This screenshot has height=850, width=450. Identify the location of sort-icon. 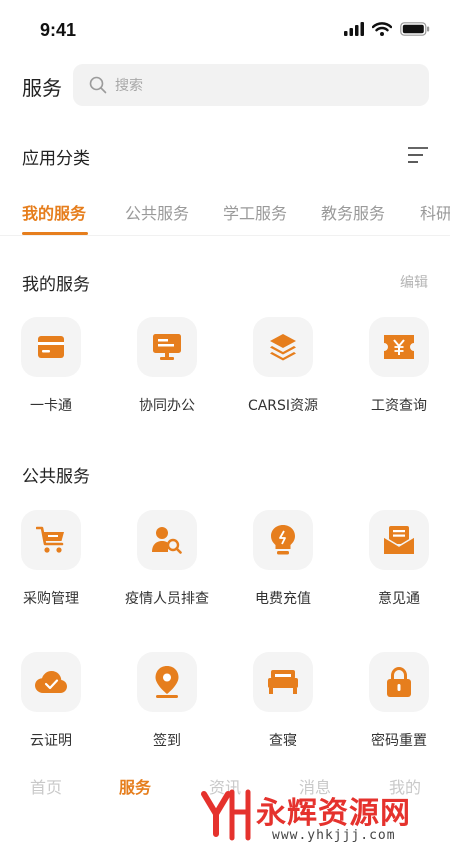
(418, 155).